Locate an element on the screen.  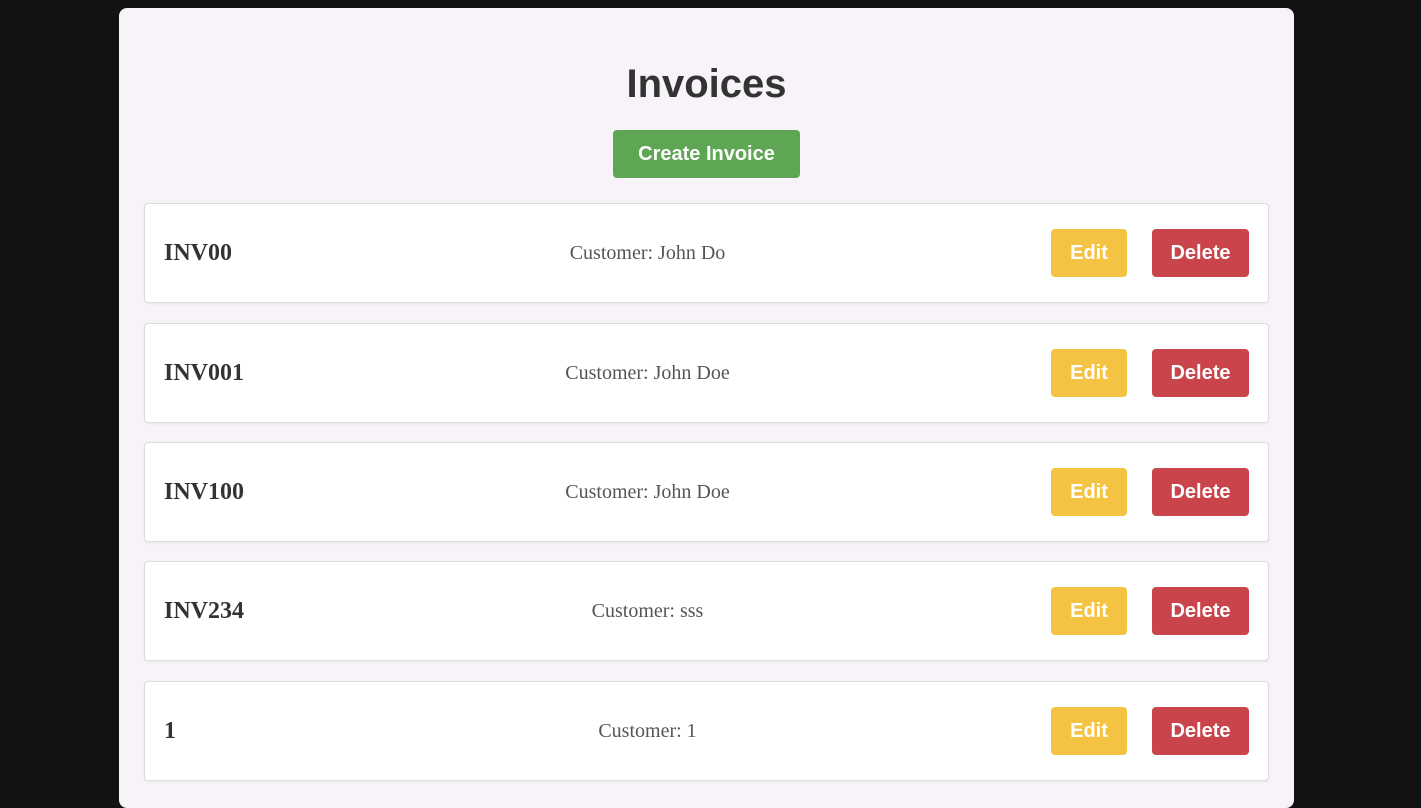
invoice-row: INV00 Customer: John Do Edit Delete is located at coordinates (706, 253).